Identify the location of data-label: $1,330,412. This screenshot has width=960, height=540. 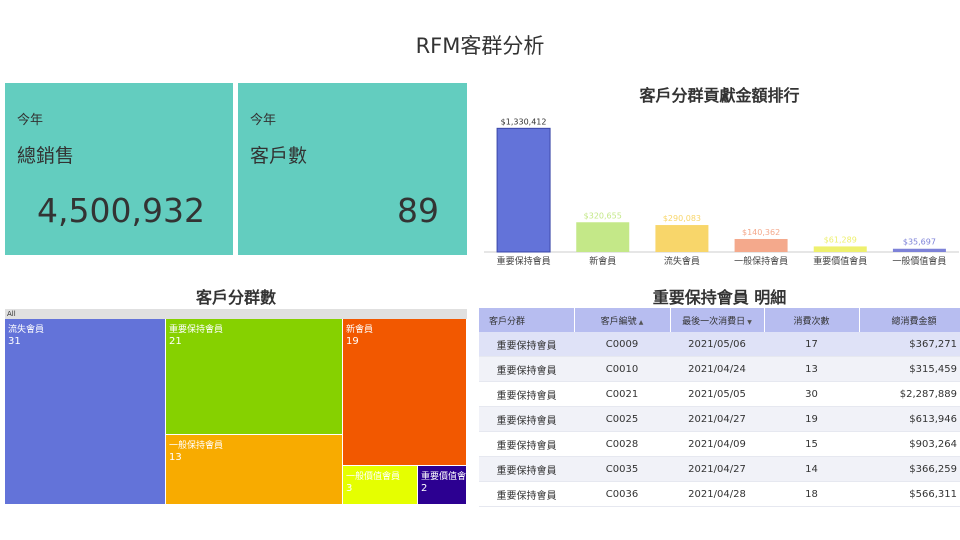
(524, 121).